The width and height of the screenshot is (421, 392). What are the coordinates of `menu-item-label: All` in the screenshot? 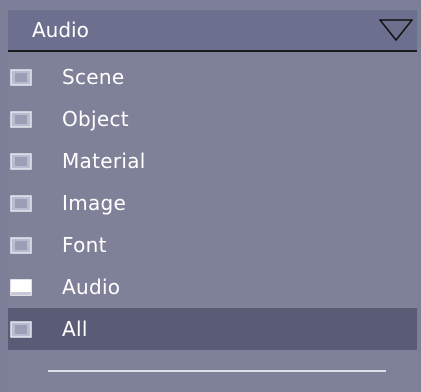 It's located at (75, 329).